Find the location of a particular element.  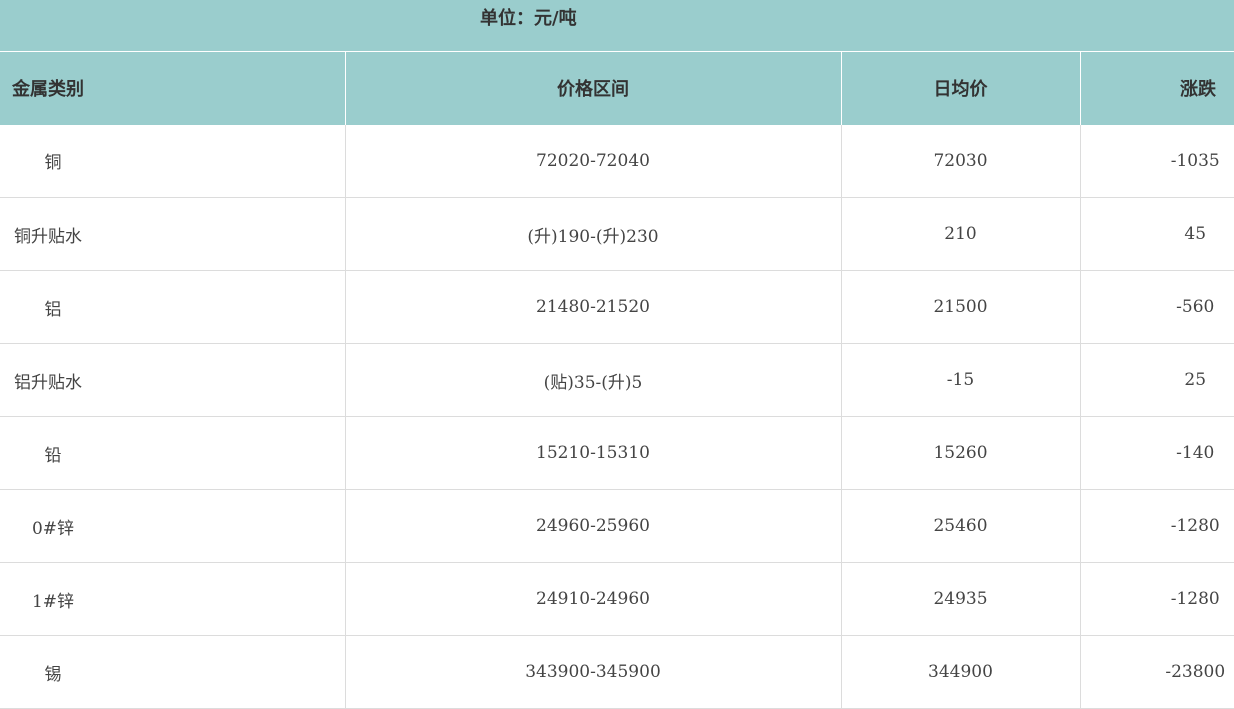

unit-bar: 单位：元/吨 is located at coordinates (617, 25).